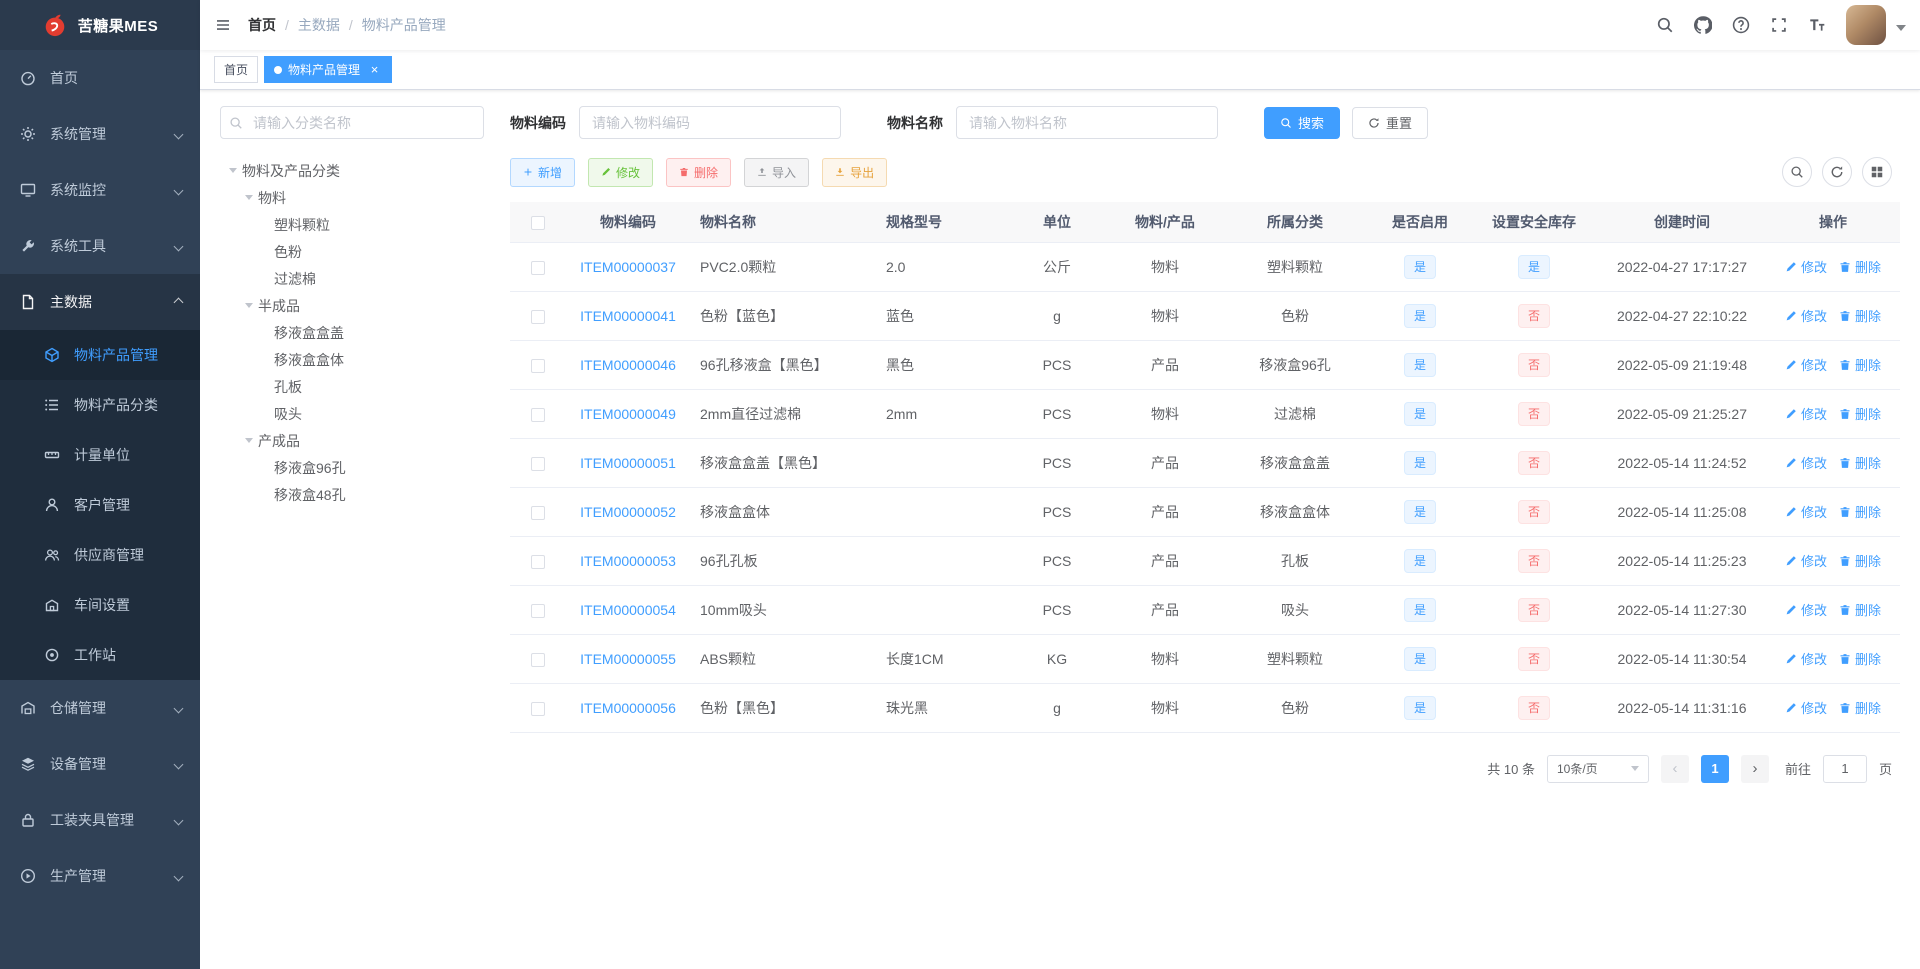 Image resolution: width=1920 pixels, height=969 pixels. Describe the element at coordinates (328, 69) in the screenshot. I see `tab-material-product-mgmt: 物料产品管理` at that location.